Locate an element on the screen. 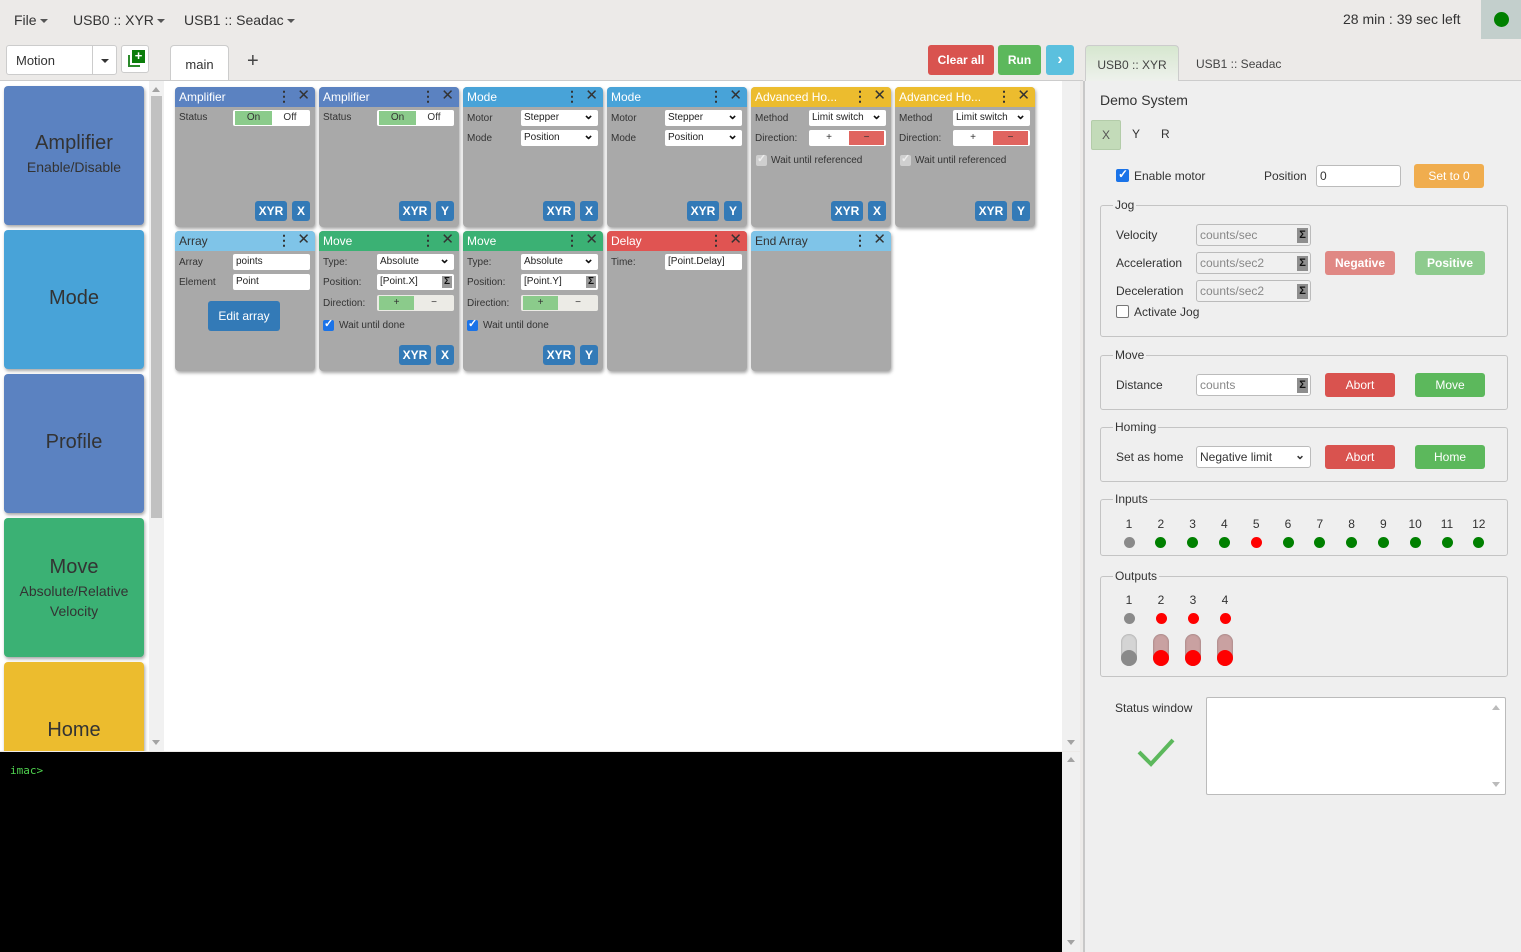 This screenshot has width=1521, height=952. toggle-on: On is located at coordinates (397, 118).